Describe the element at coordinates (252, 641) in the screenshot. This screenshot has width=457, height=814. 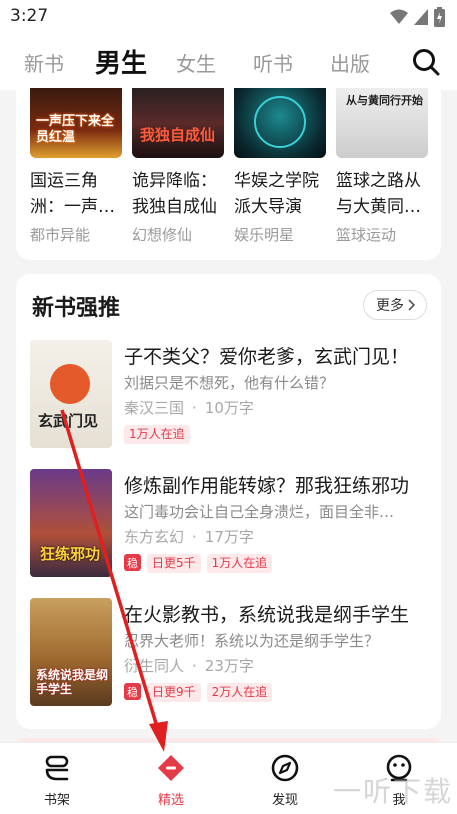
I see `book-description: 忍界大老师！系统以为还是纲手学生？` at that location.